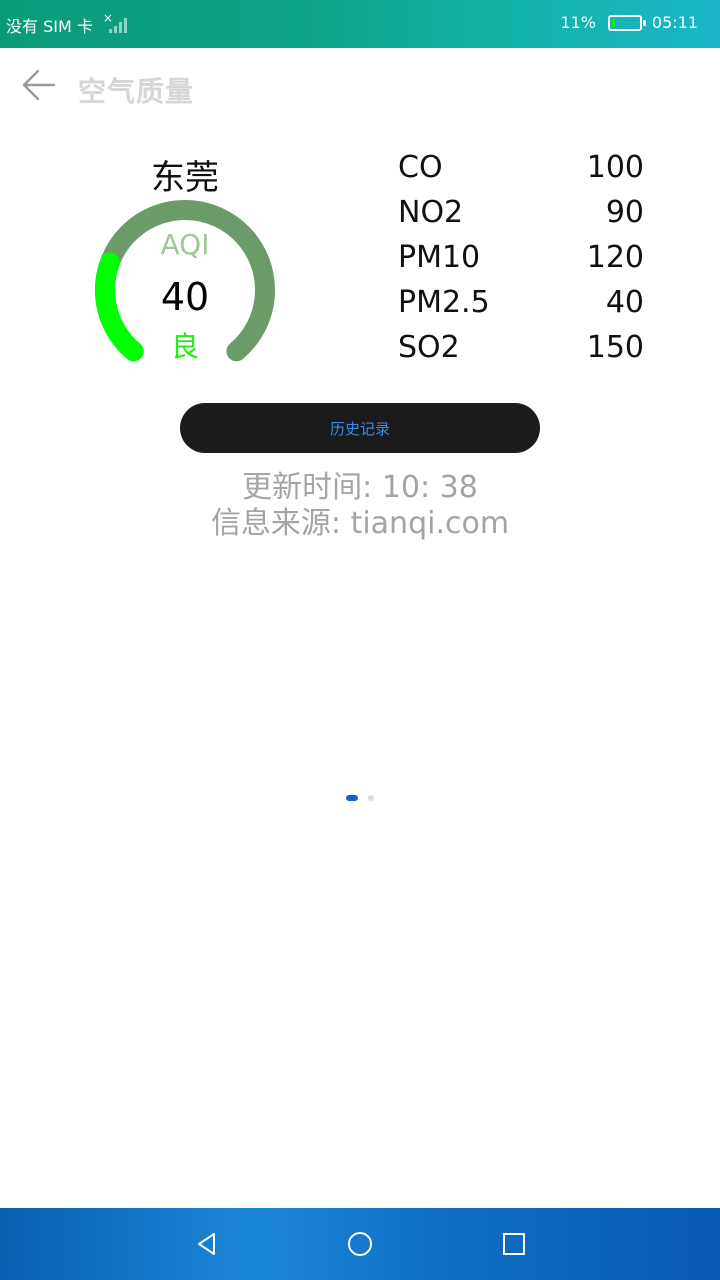 Image resolution: width=720 pixels, height=1280 pixels. What do you see at coordinates (626, 22) in the screenshot?
I see `battery-icon` at bounding box center [626, 22].